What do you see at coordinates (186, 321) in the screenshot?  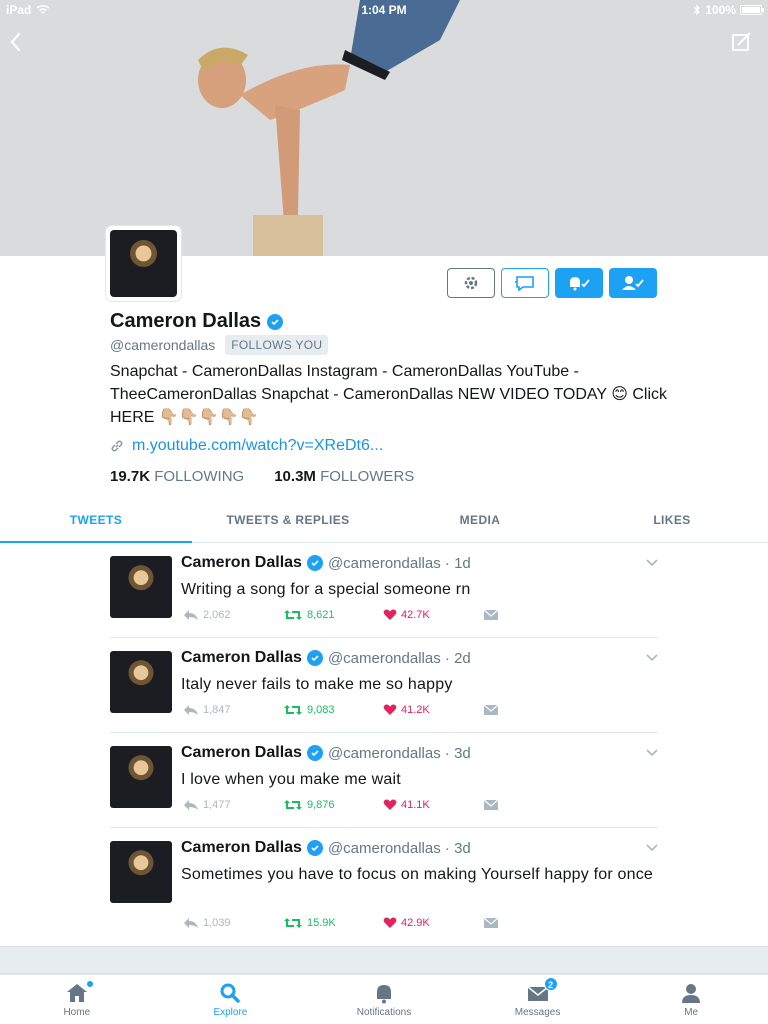 I see `profile-name: Cameron Dallas` at bounding box center [186, 321].